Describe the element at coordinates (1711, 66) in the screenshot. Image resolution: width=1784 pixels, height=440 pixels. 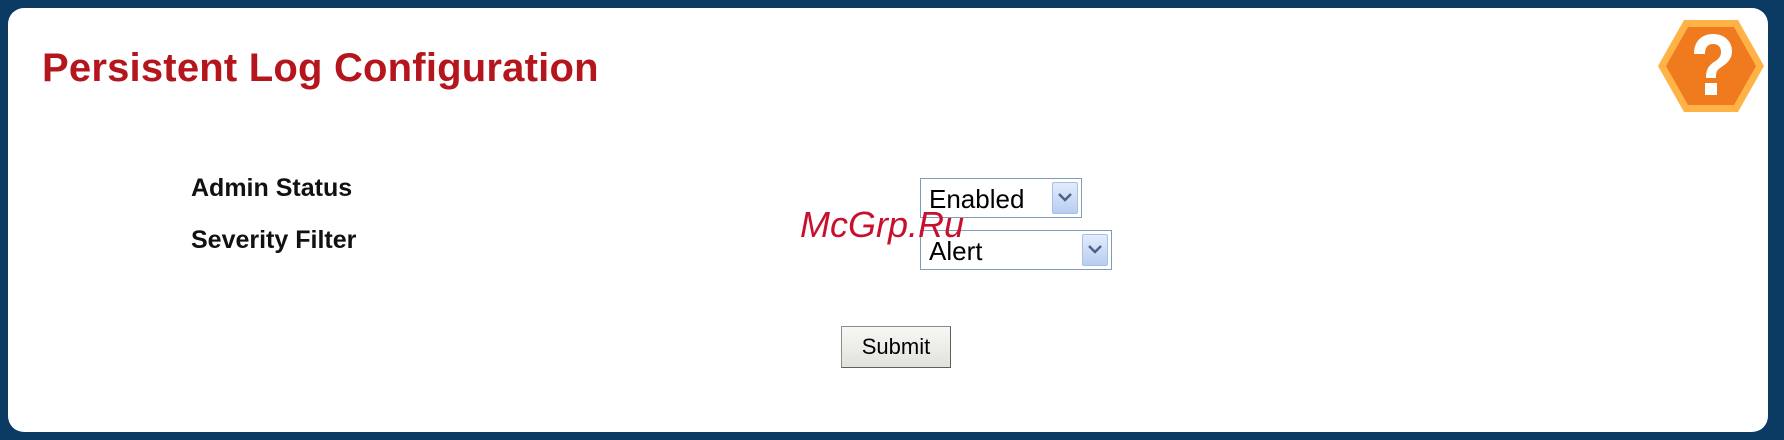
I see `help-icon` at that location.